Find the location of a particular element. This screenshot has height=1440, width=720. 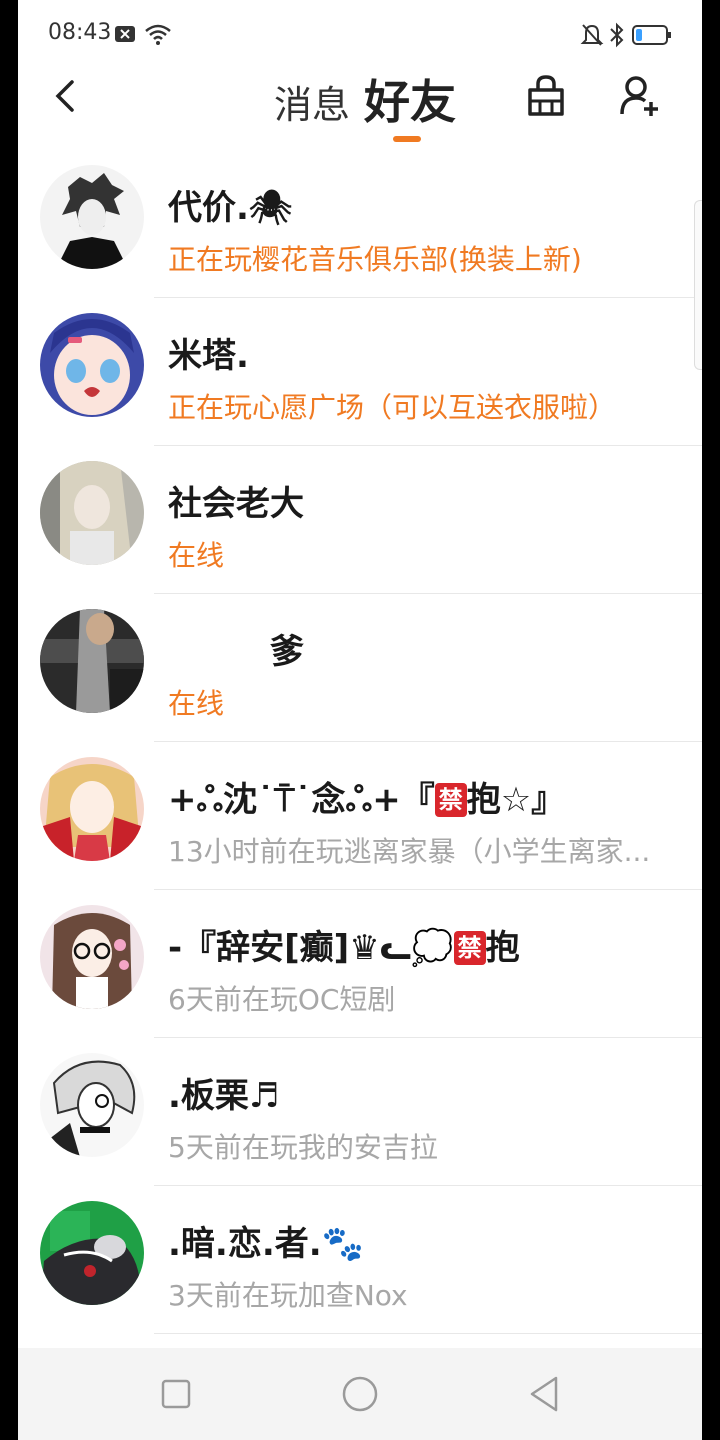

friend-status: 3天前在玩加查Nox is located at coordinates (288, 1295).